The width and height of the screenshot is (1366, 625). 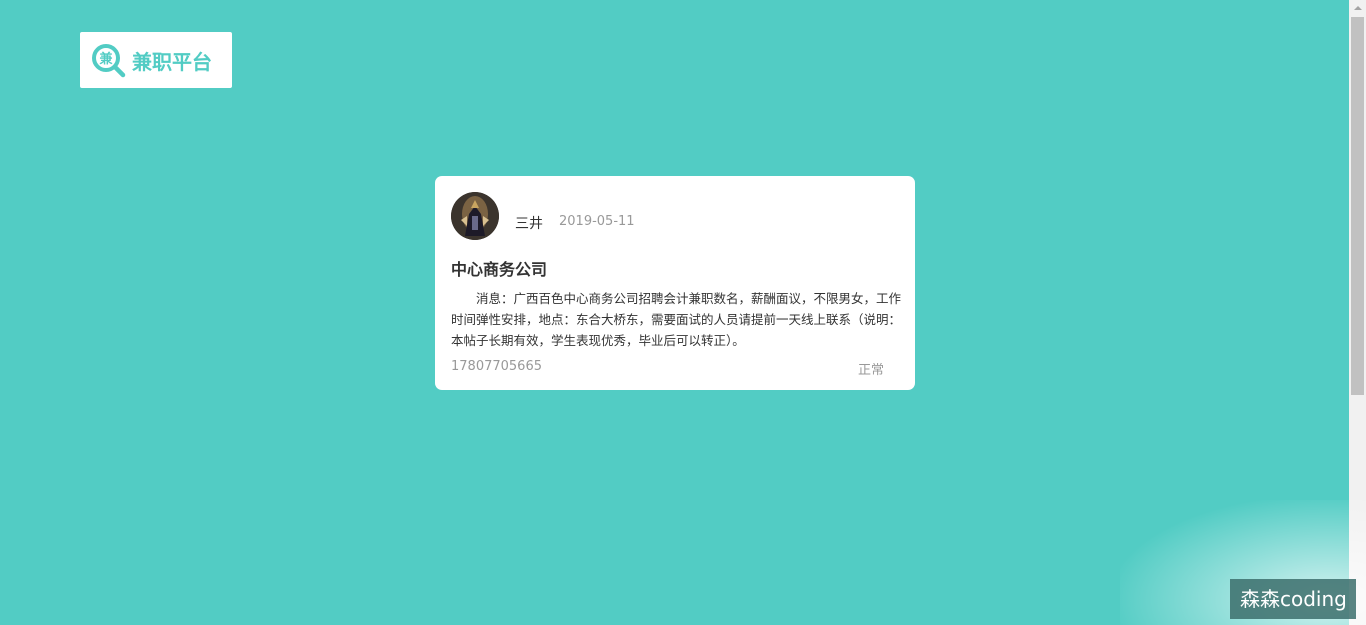 I want to click on watermark: 森森coding, so click(x=1293, y=599).